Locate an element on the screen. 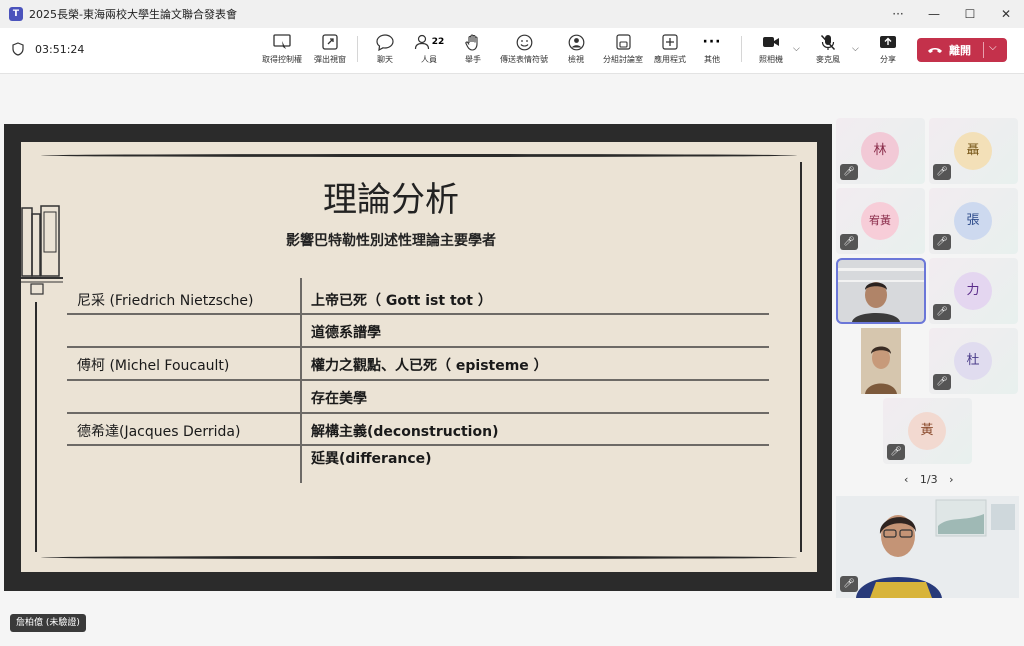 The width and height of the screenshot is (1024, 646). slide-title: 理論分析 is located at coordinates (391, 200).